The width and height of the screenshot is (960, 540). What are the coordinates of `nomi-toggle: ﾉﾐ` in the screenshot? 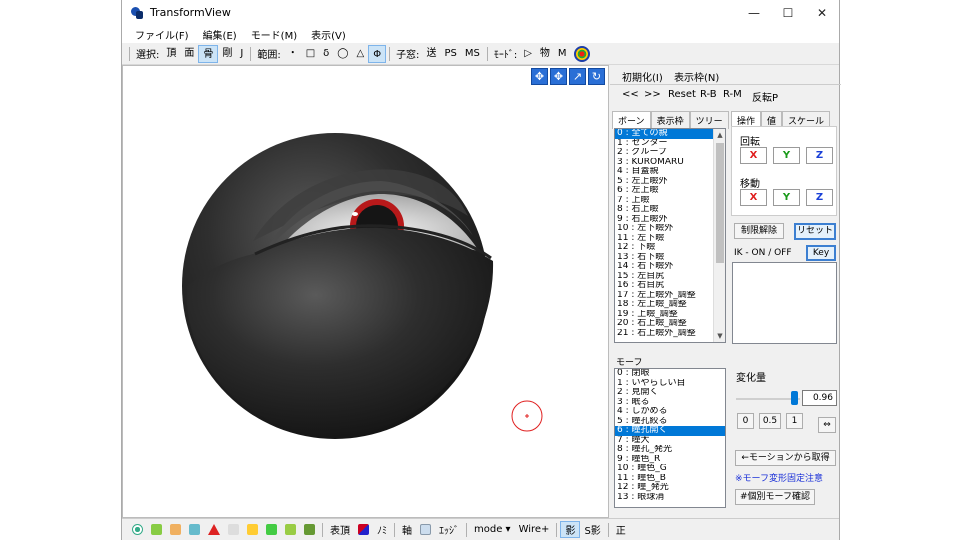 It's located at (382, 529).